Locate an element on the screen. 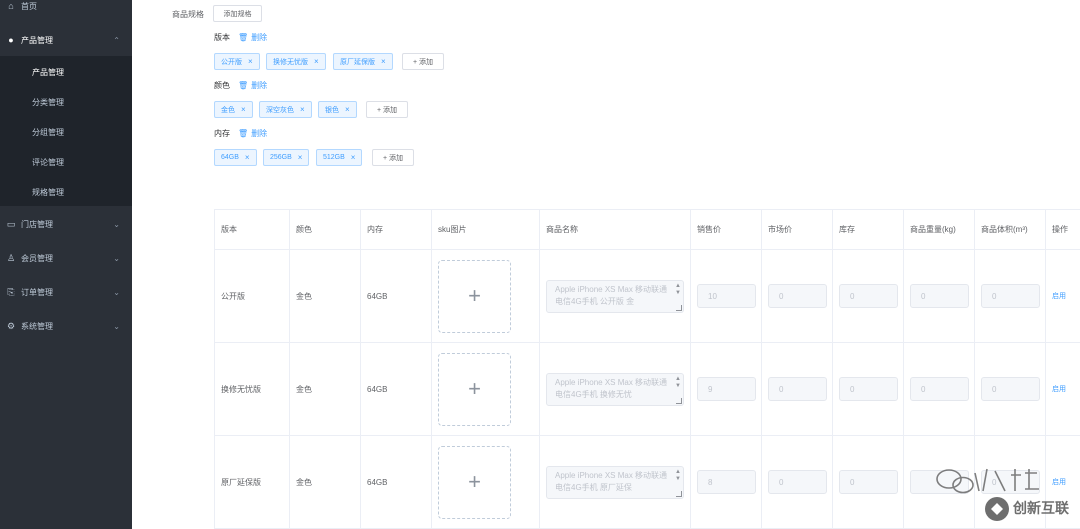 The image size is (1080, 529). tag-label: 公开版 is located at coordinates (231, 62).